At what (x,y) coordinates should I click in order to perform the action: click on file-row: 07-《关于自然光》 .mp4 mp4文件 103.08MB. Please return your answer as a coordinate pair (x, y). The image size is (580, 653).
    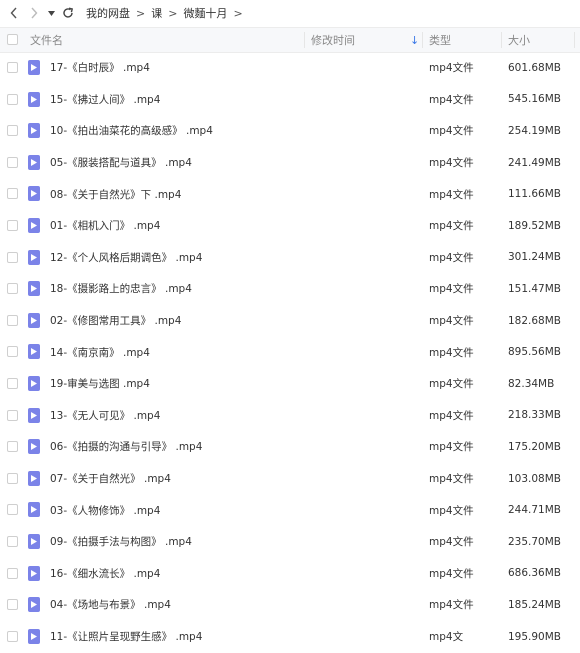
    Looking at the image, I should click on (290, 479).